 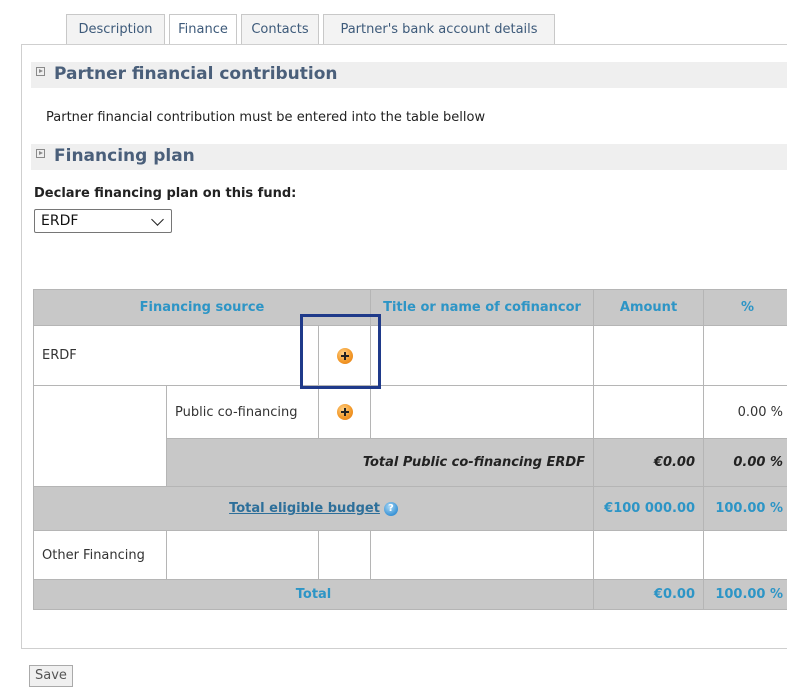 I want to click on other-financing-amount-cell, so click(x=649, y=555).